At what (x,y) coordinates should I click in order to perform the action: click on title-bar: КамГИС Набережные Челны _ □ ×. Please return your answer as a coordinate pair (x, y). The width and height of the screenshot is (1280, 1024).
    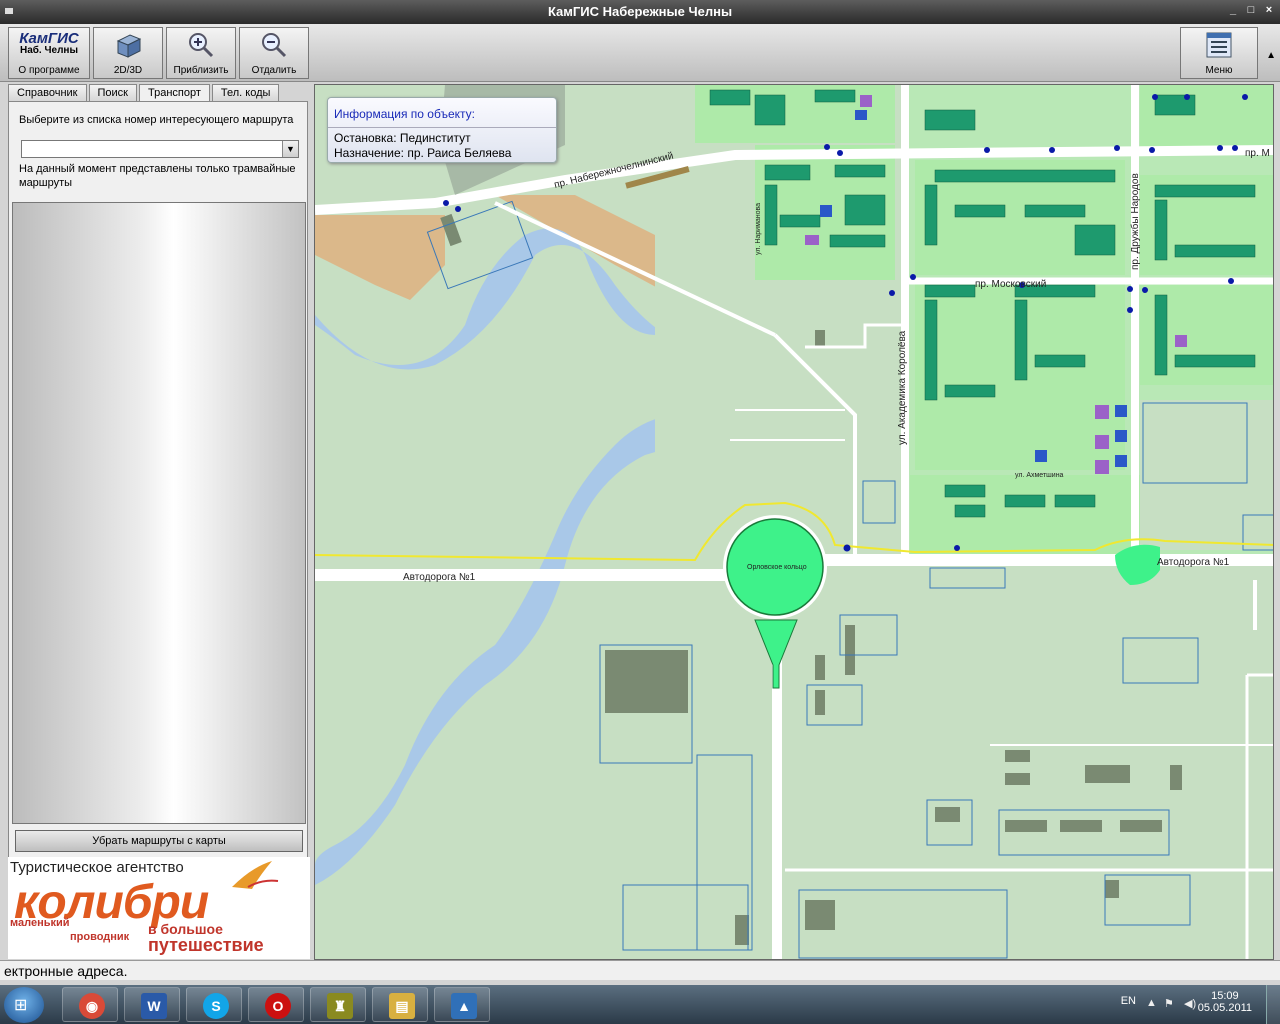
    Looking at the image, I should click on (640, 12).